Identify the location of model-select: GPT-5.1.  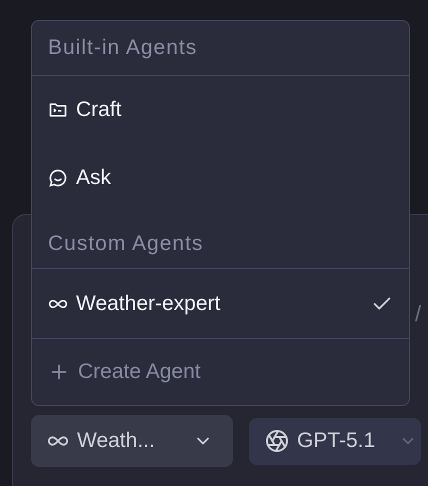
(335, 441).